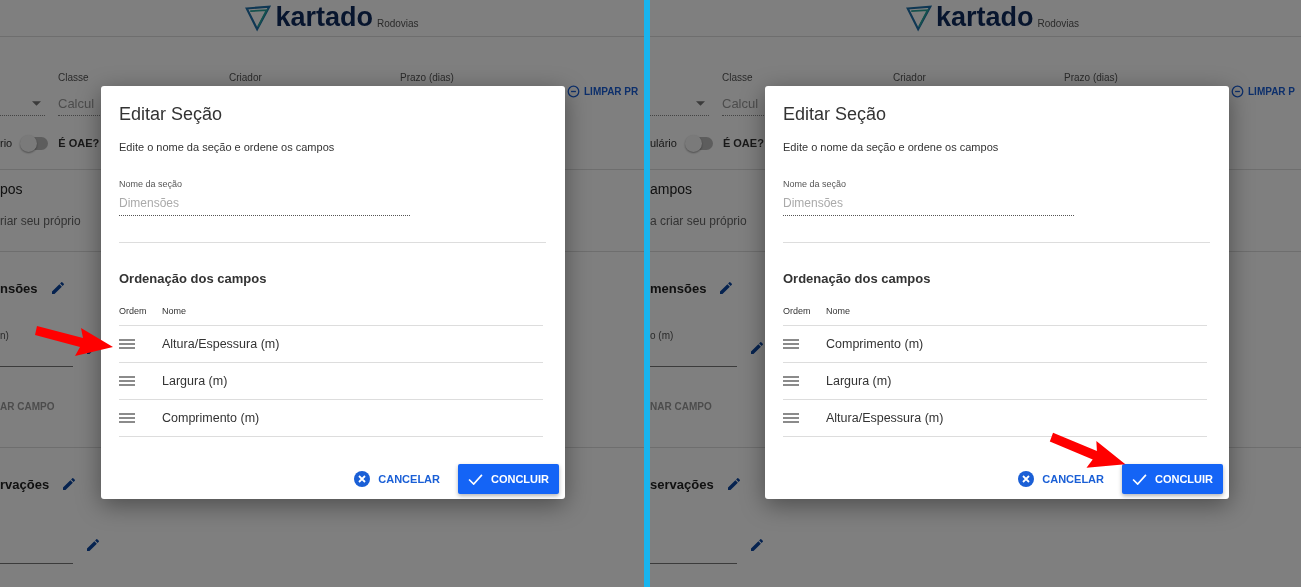  What do you see at coordinates (40, 221) in the screenshot?
I see `hint-text: riar seu próprio` at bounding box center [40, 221].